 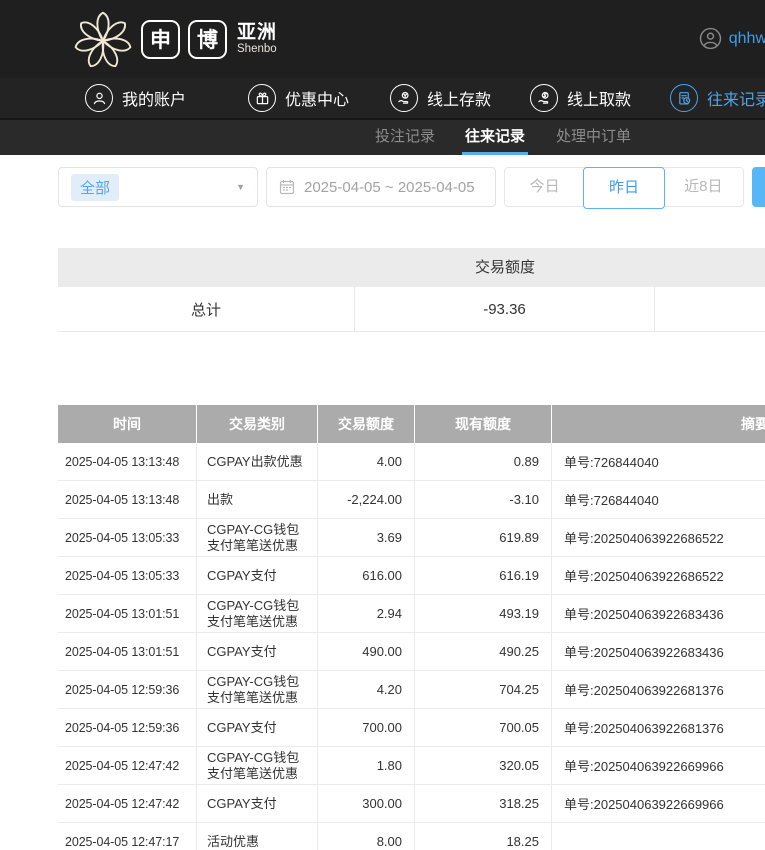 I want to click on records-icon, so click(x=684, y=98).